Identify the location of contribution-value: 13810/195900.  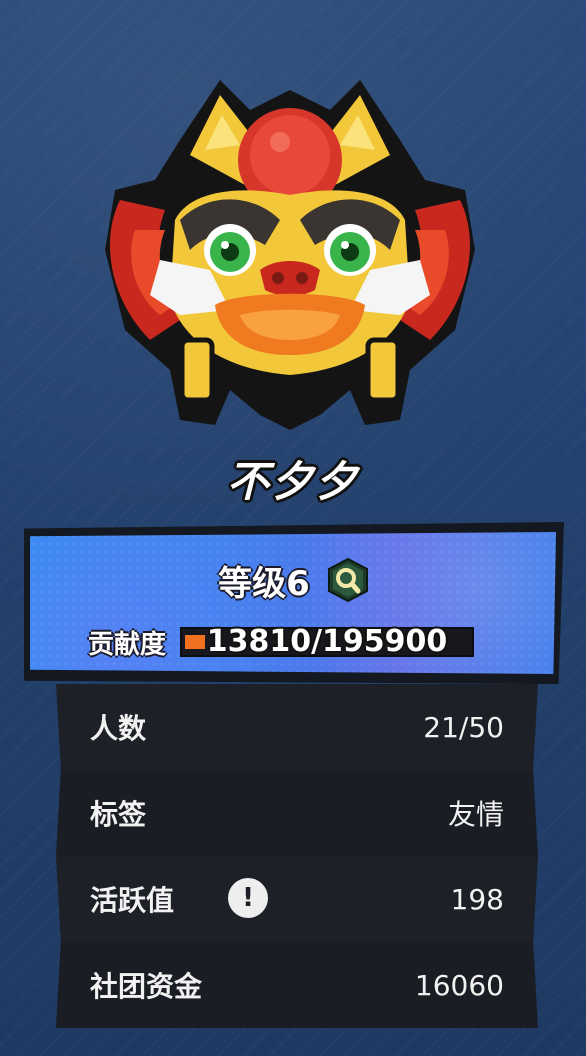
(327, 641).